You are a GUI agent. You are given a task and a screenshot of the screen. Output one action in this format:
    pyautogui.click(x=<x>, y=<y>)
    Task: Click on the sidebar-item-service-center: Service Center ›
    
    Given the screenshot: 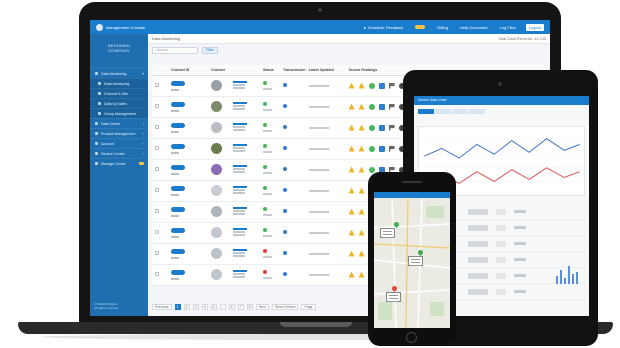 What is the action you would take?
    pyautogui.click(x=119, y=153)
    